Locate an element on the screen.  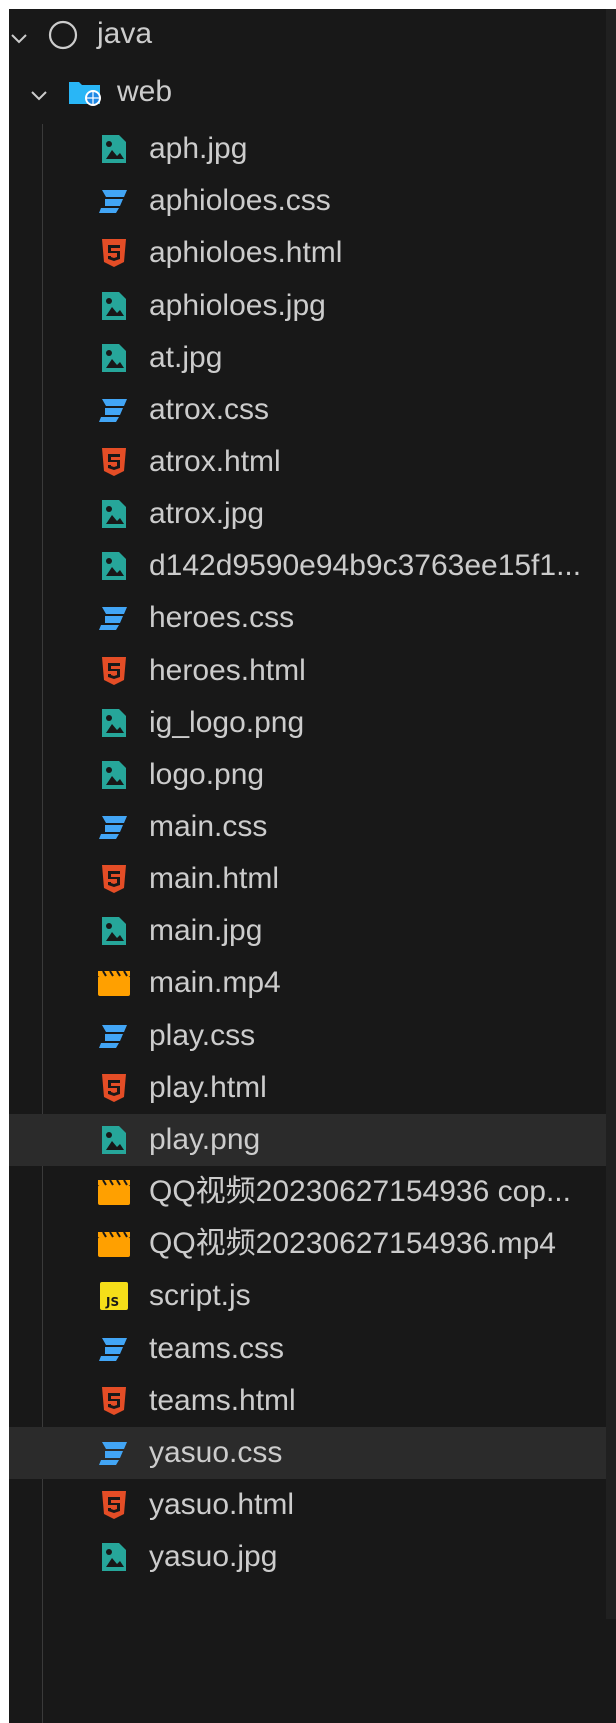
svg-text: JS is located at coordinates (112, 1302).